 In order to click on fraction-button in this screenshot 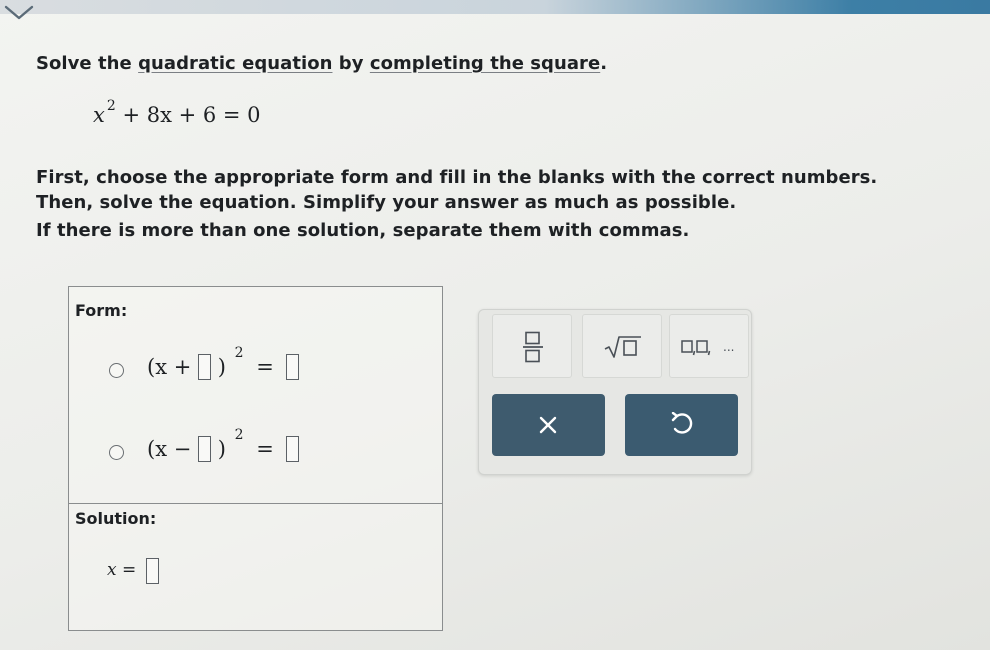, I will do `click(532, 346)`.